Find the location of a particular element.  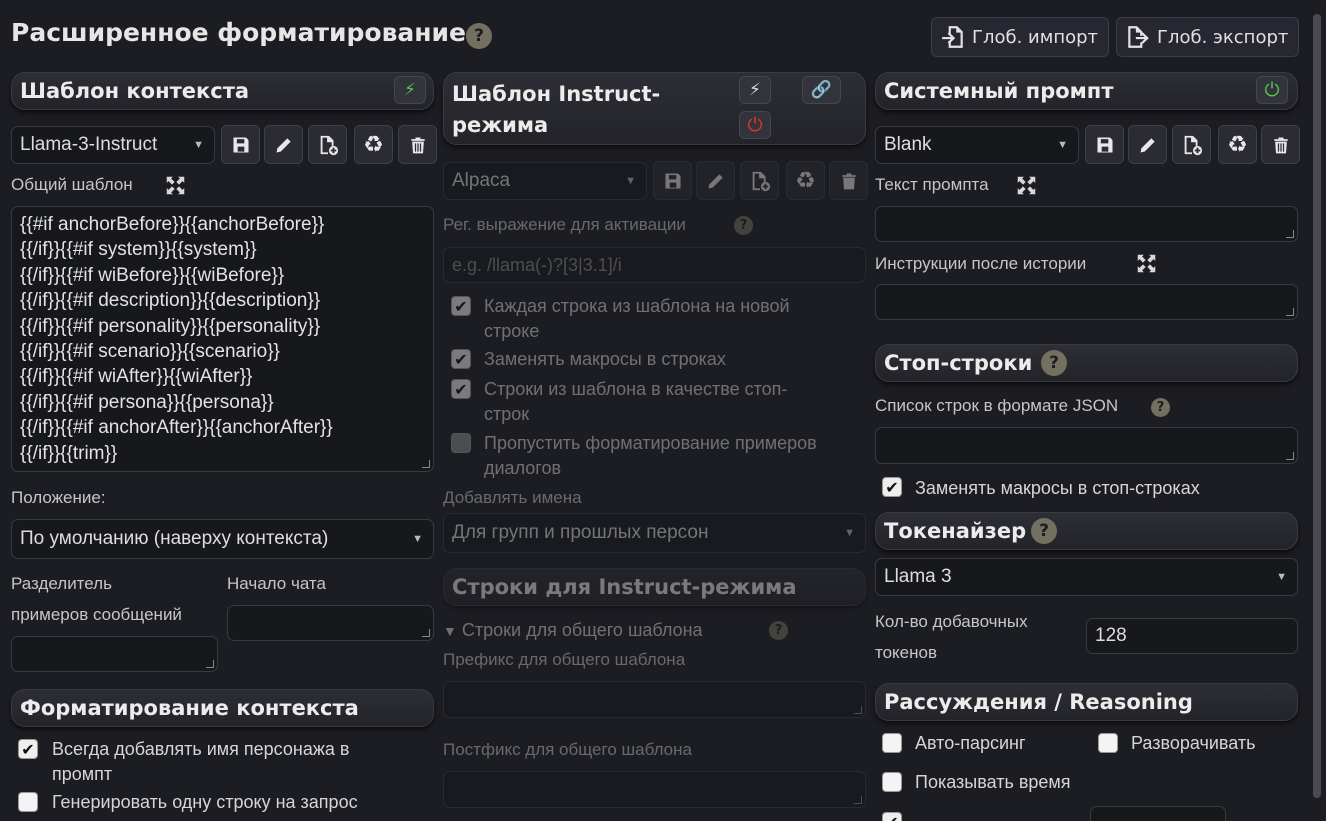

system-new-button is located at coordinates (1191, 144).